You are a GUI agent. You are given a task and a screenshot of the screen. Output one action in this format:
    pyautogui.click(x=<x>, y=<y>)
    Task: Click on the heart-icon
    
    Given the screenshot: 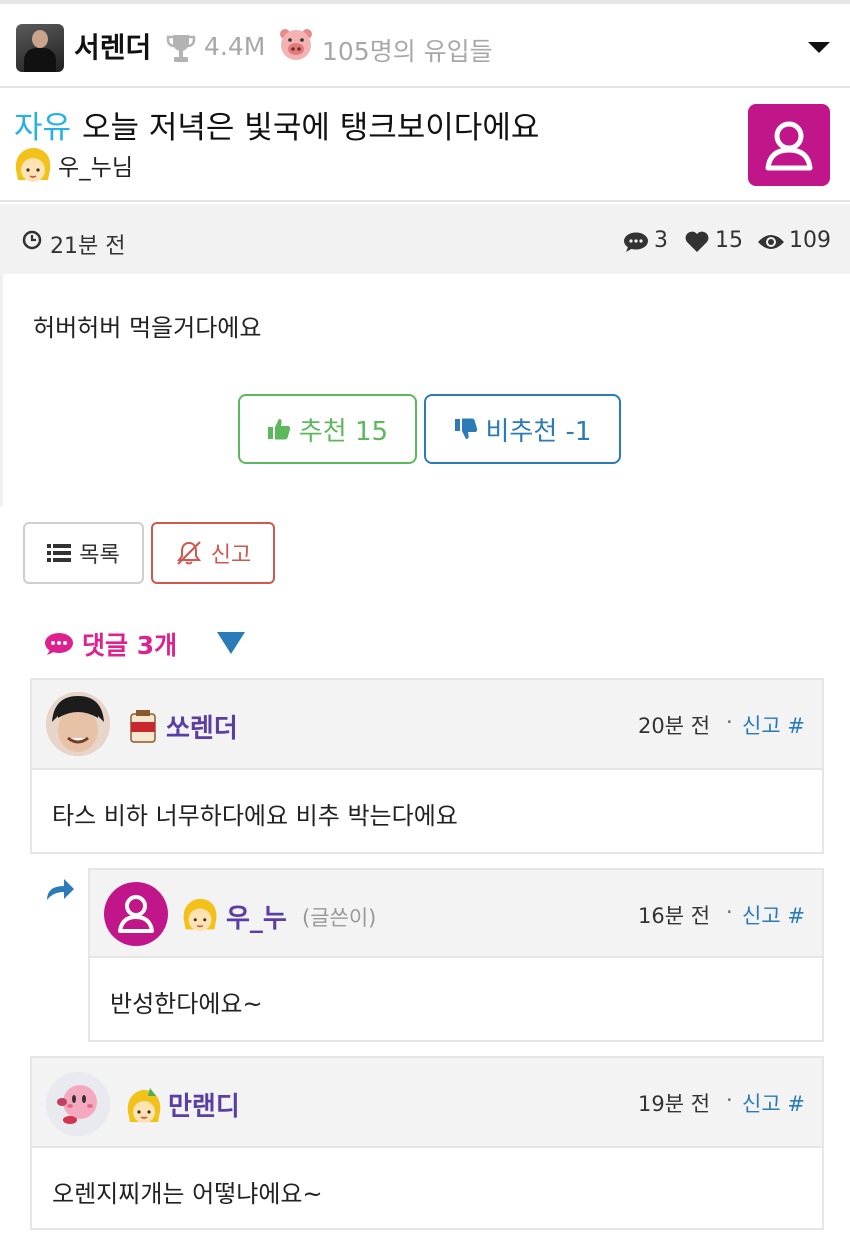 What is the action you would take?
    pyautogui.click(x=697, y=241)
    